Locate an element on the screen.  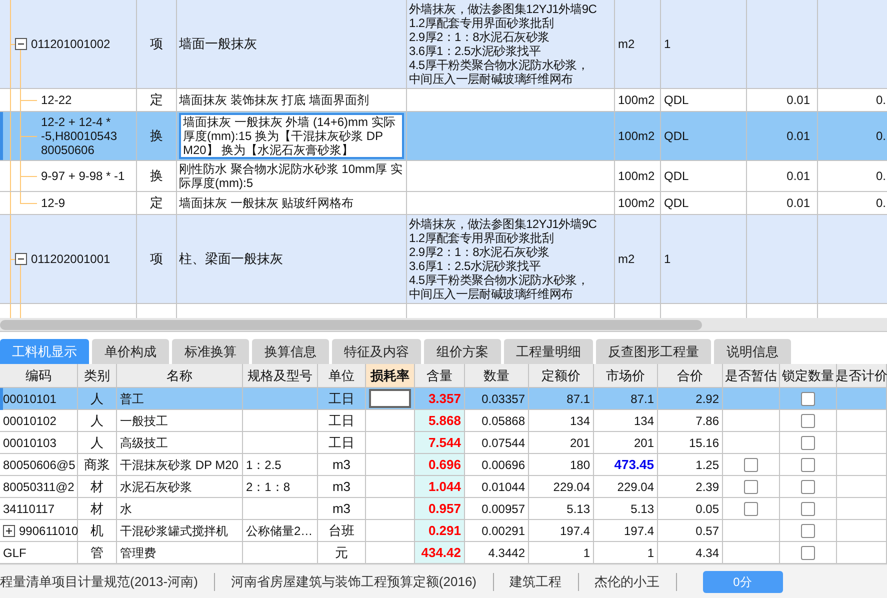
content-text: 0.696 is located at coordinates (444, 465).